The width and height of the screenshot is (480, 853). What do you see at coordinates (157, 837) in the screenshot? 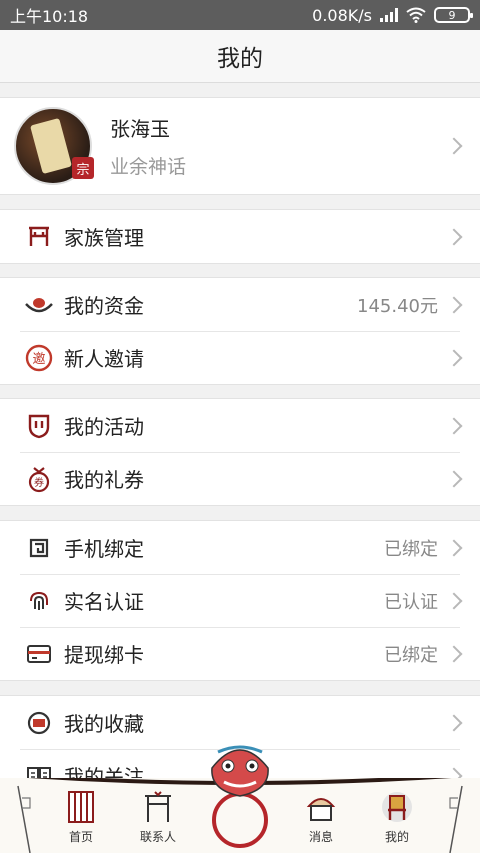
I see `nav-label-contacts: 联系人` at bounding box center [157, 837].